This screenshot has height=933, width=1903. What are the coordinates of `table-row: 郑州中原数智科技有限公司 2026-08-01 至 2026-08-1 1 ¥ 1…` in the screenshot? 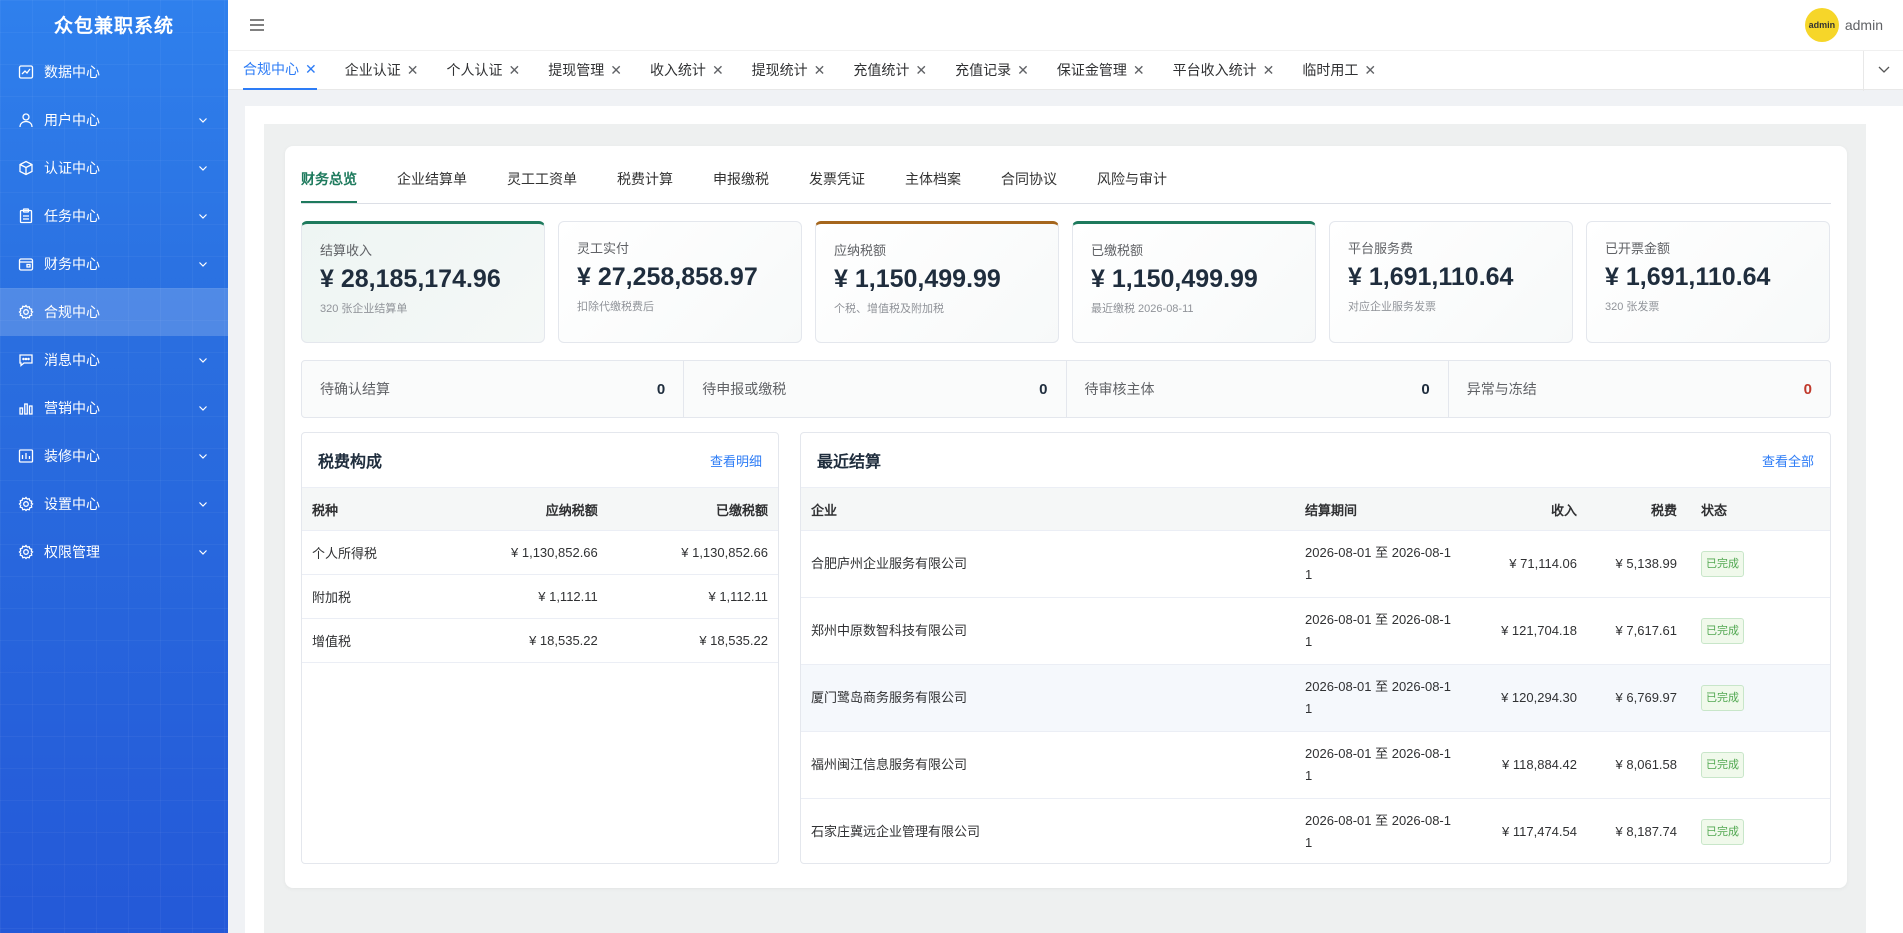 It's located at (1315, 631).